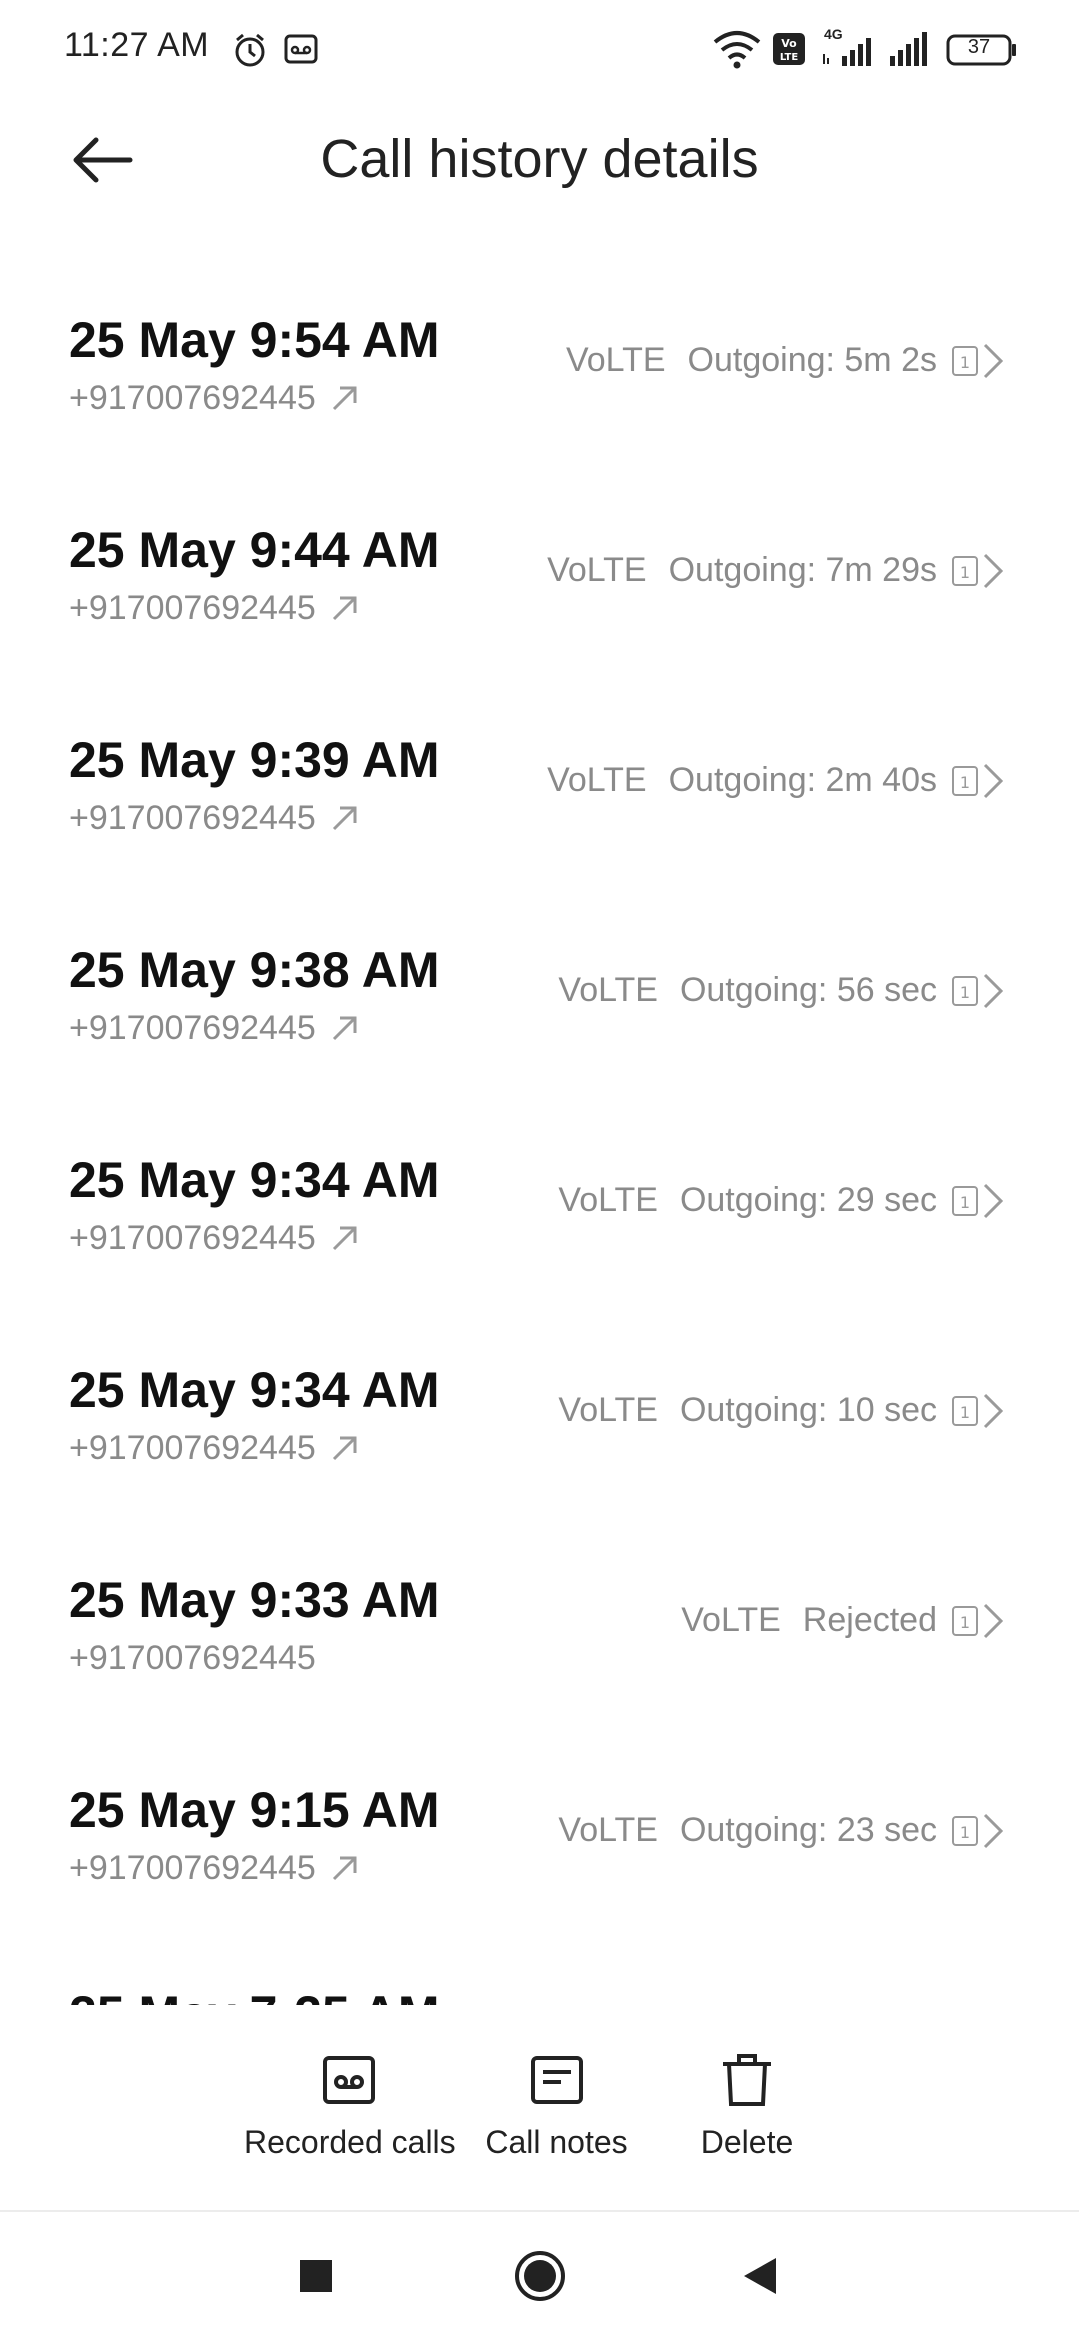 This screenshot has height=2340, width=1079. I want to click on recorded-calls-button: Recorded calls, so click(350, 2105).